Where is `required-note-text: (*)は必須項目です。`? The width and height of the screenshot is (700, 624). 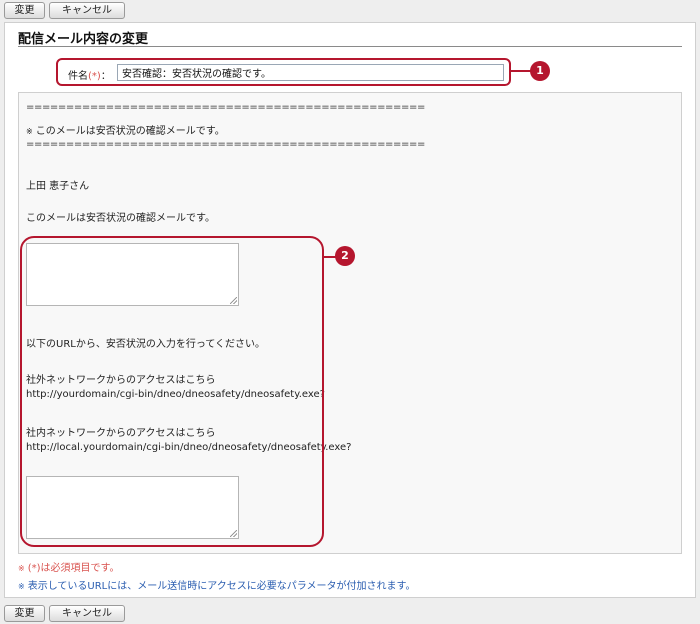
required-note-text: (*)は必須項目です。 is located at coordinates (73, 568).